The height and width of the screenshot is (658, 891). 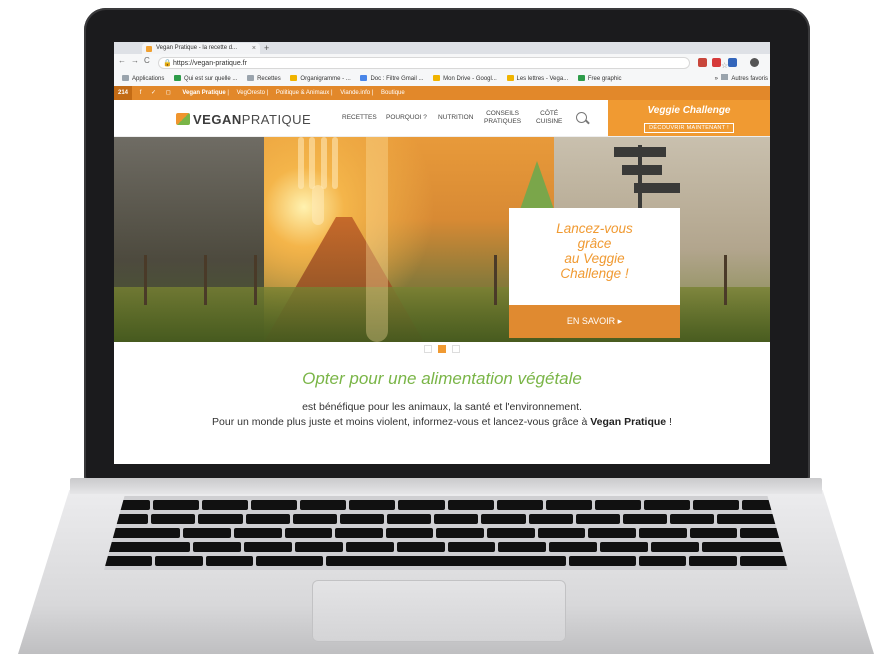 I want to click on browser-tab: Vegan Pratique - la recette d... ×, so click(x=201, y=48).